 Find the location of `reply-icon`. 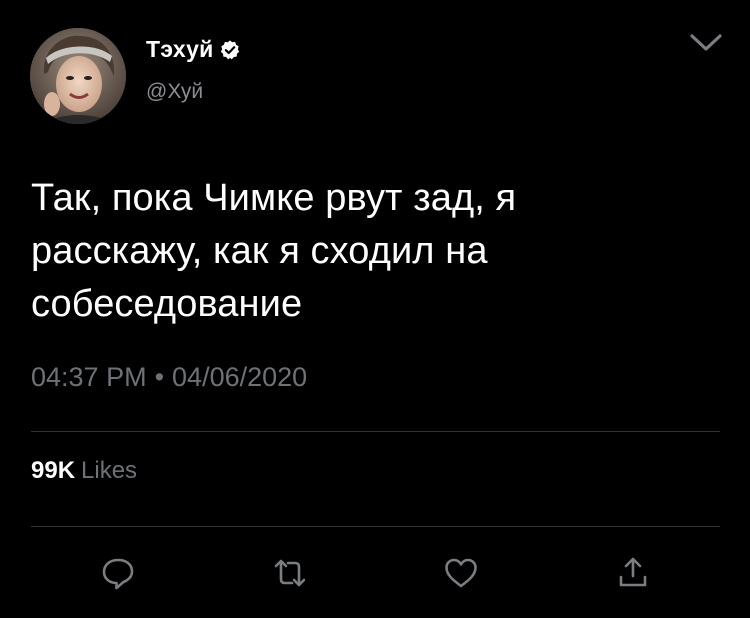

reply-icon is located at coordinates (118, 573).